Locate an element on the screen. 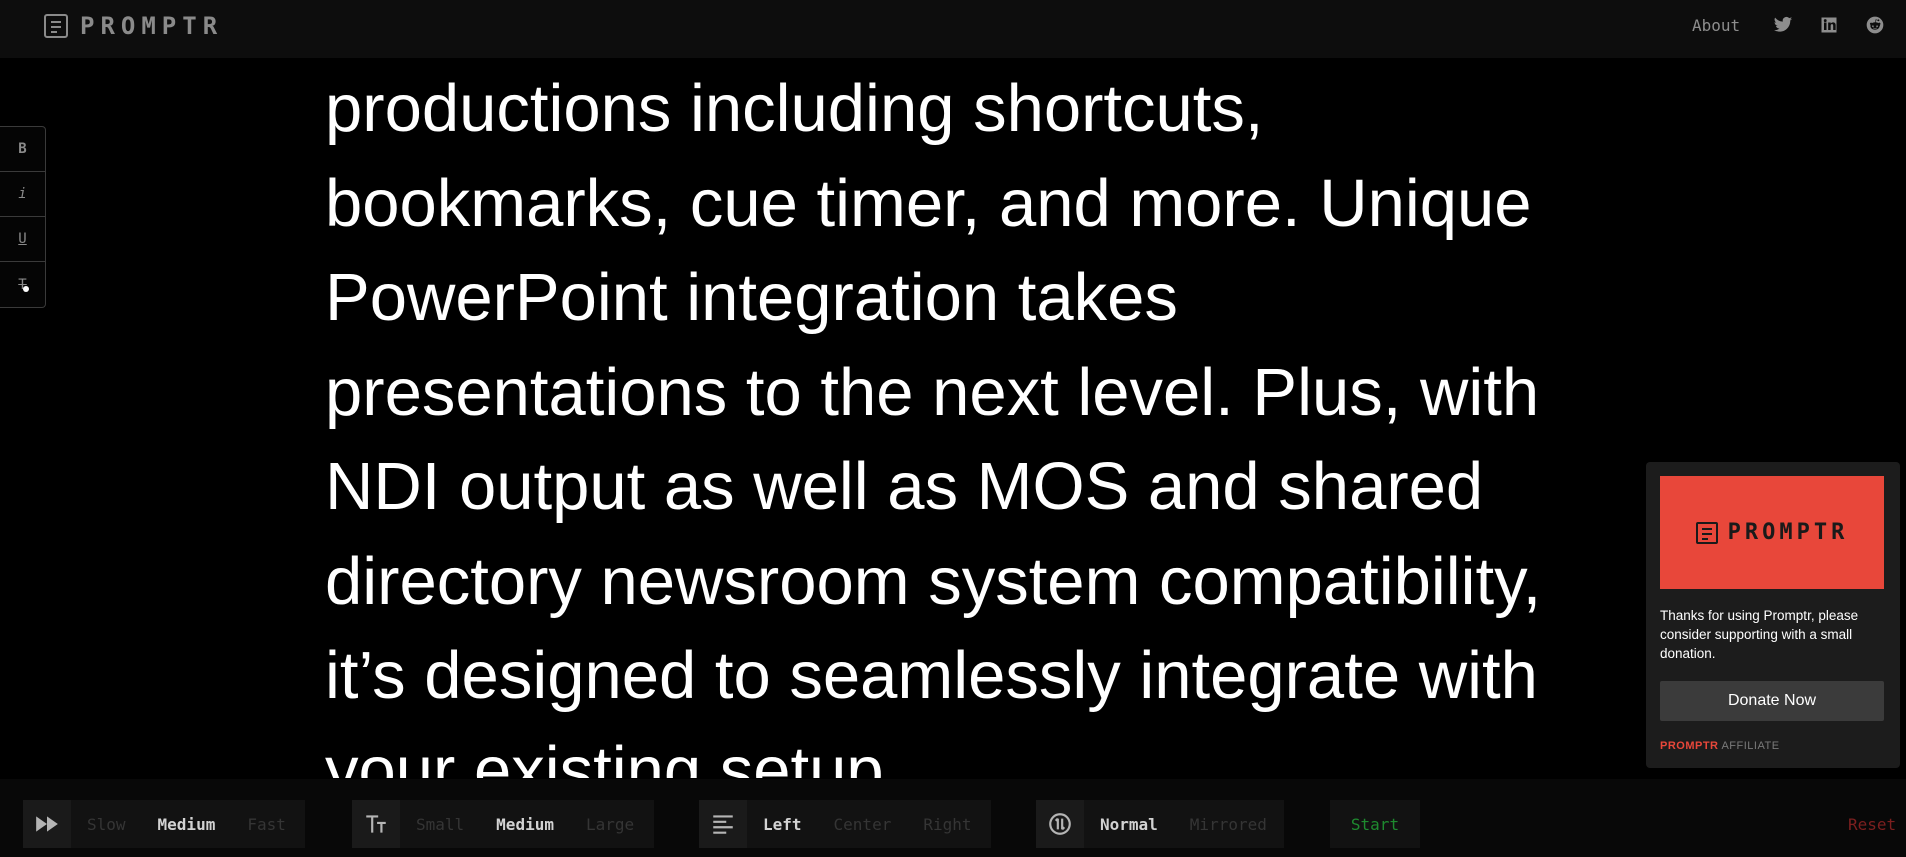 This screenshot has height=857, width=1906. align-center: Center is located at coordinates (863, 824).